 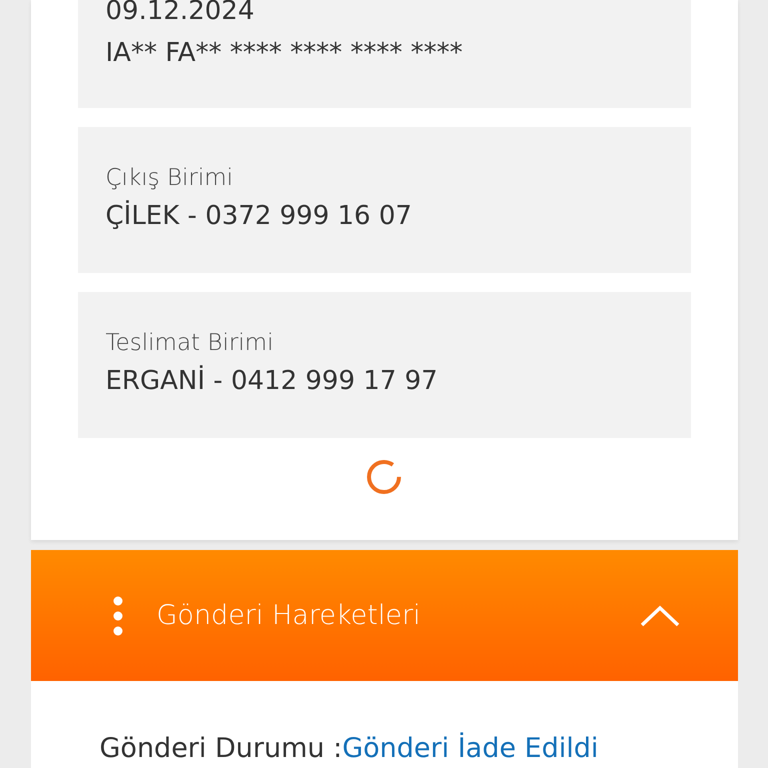 What do you see at coordinates (350, 748) in the screenshot?
I see `shipment-status: Gönderi Durumu :Gönderi İade Edildi` at bounding box center [350, 748].